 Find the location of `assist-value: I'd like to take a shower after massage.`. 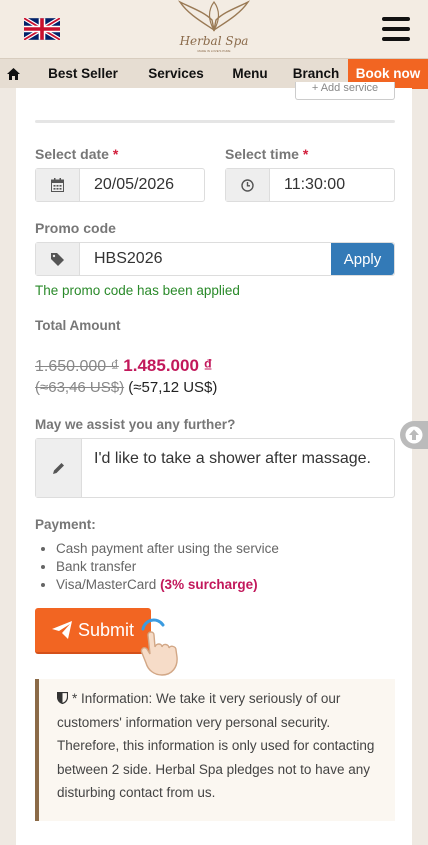

assist-value: I'd like to take a shower after massage. is located at coordinates (232, 458).